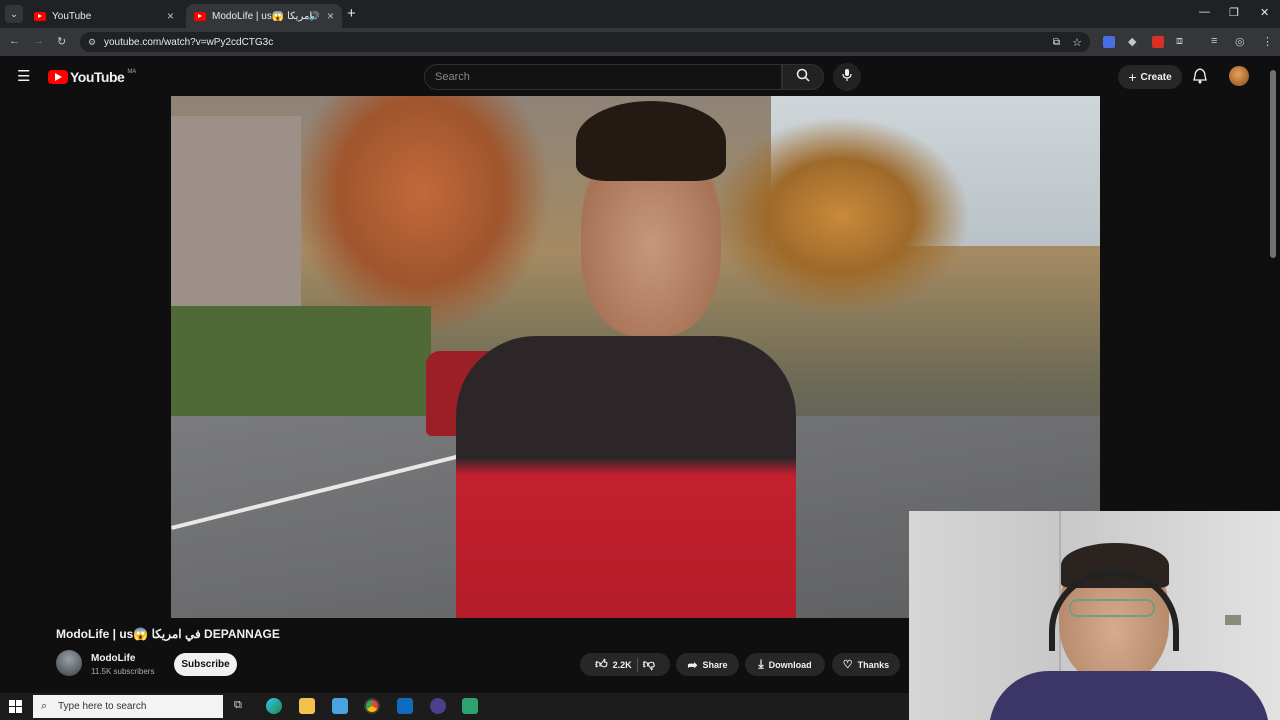 Image resolution: width=1280 pixels, height=720 pixels. Describe the element at coordinates (132, 72) in the screenshot. I see `region-badge: MA` at that location.